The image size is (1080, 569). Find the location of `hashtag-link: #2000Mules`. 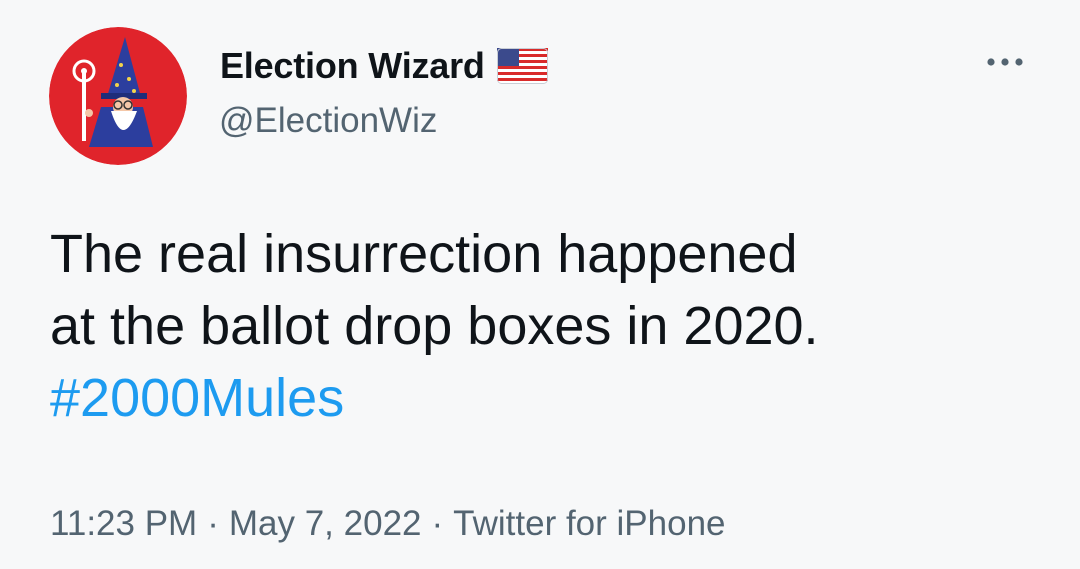

hashtag-link: #2000Mules is located at coordinates (197, 398).